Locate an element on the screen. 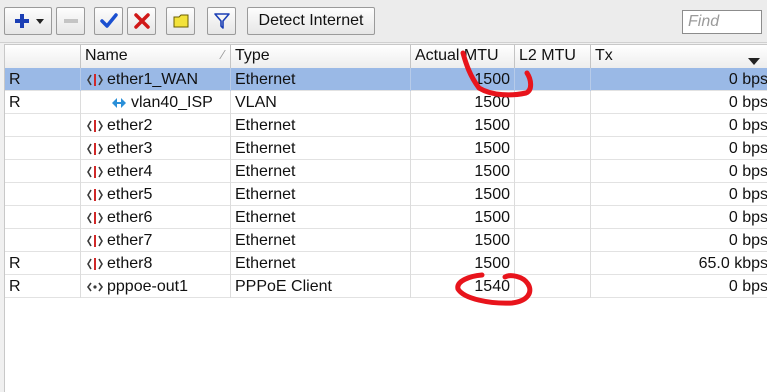 This screenshot has height=392, width=767. detect-internet-button: Detect Internet is located at coordinates (311, 21).